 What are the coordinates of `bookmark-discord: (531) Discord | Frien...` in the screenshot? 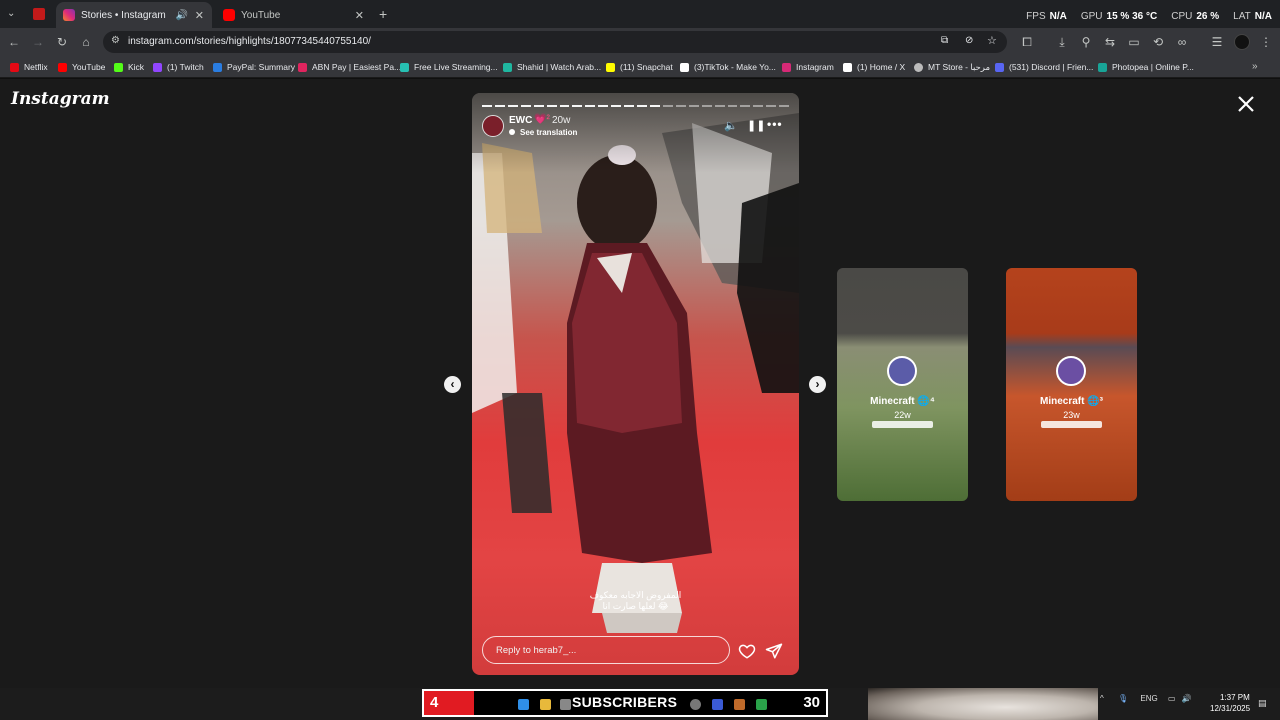 It's located at (1044, 67).